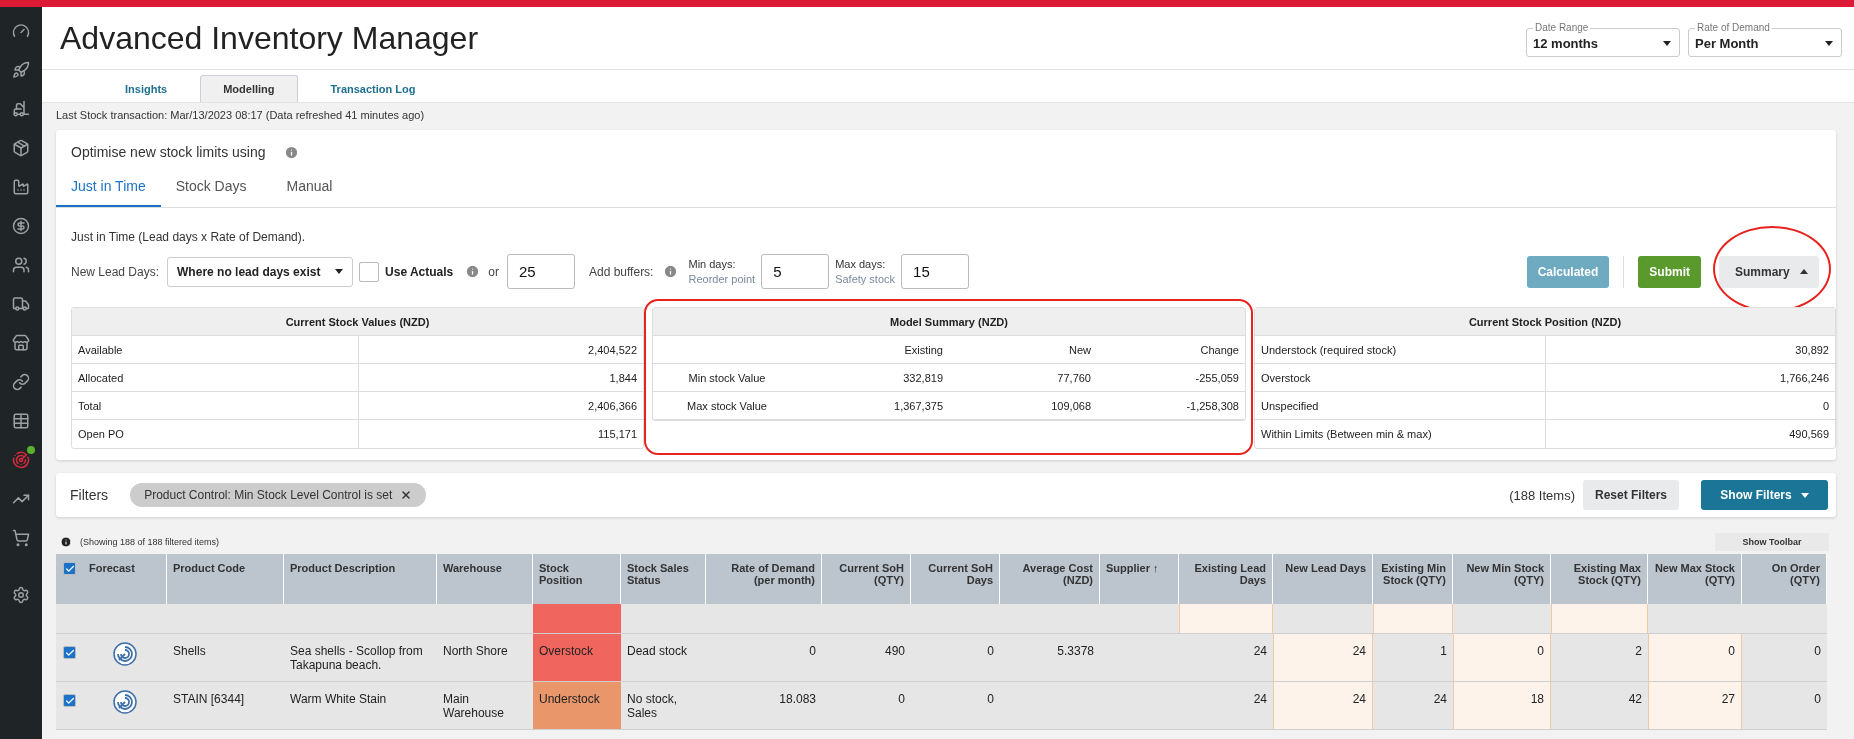 The width and height of the screenshot is (1854, 739). I want to click on table-cell-text: Within Limits (Between min & max), so click(1346, 434).